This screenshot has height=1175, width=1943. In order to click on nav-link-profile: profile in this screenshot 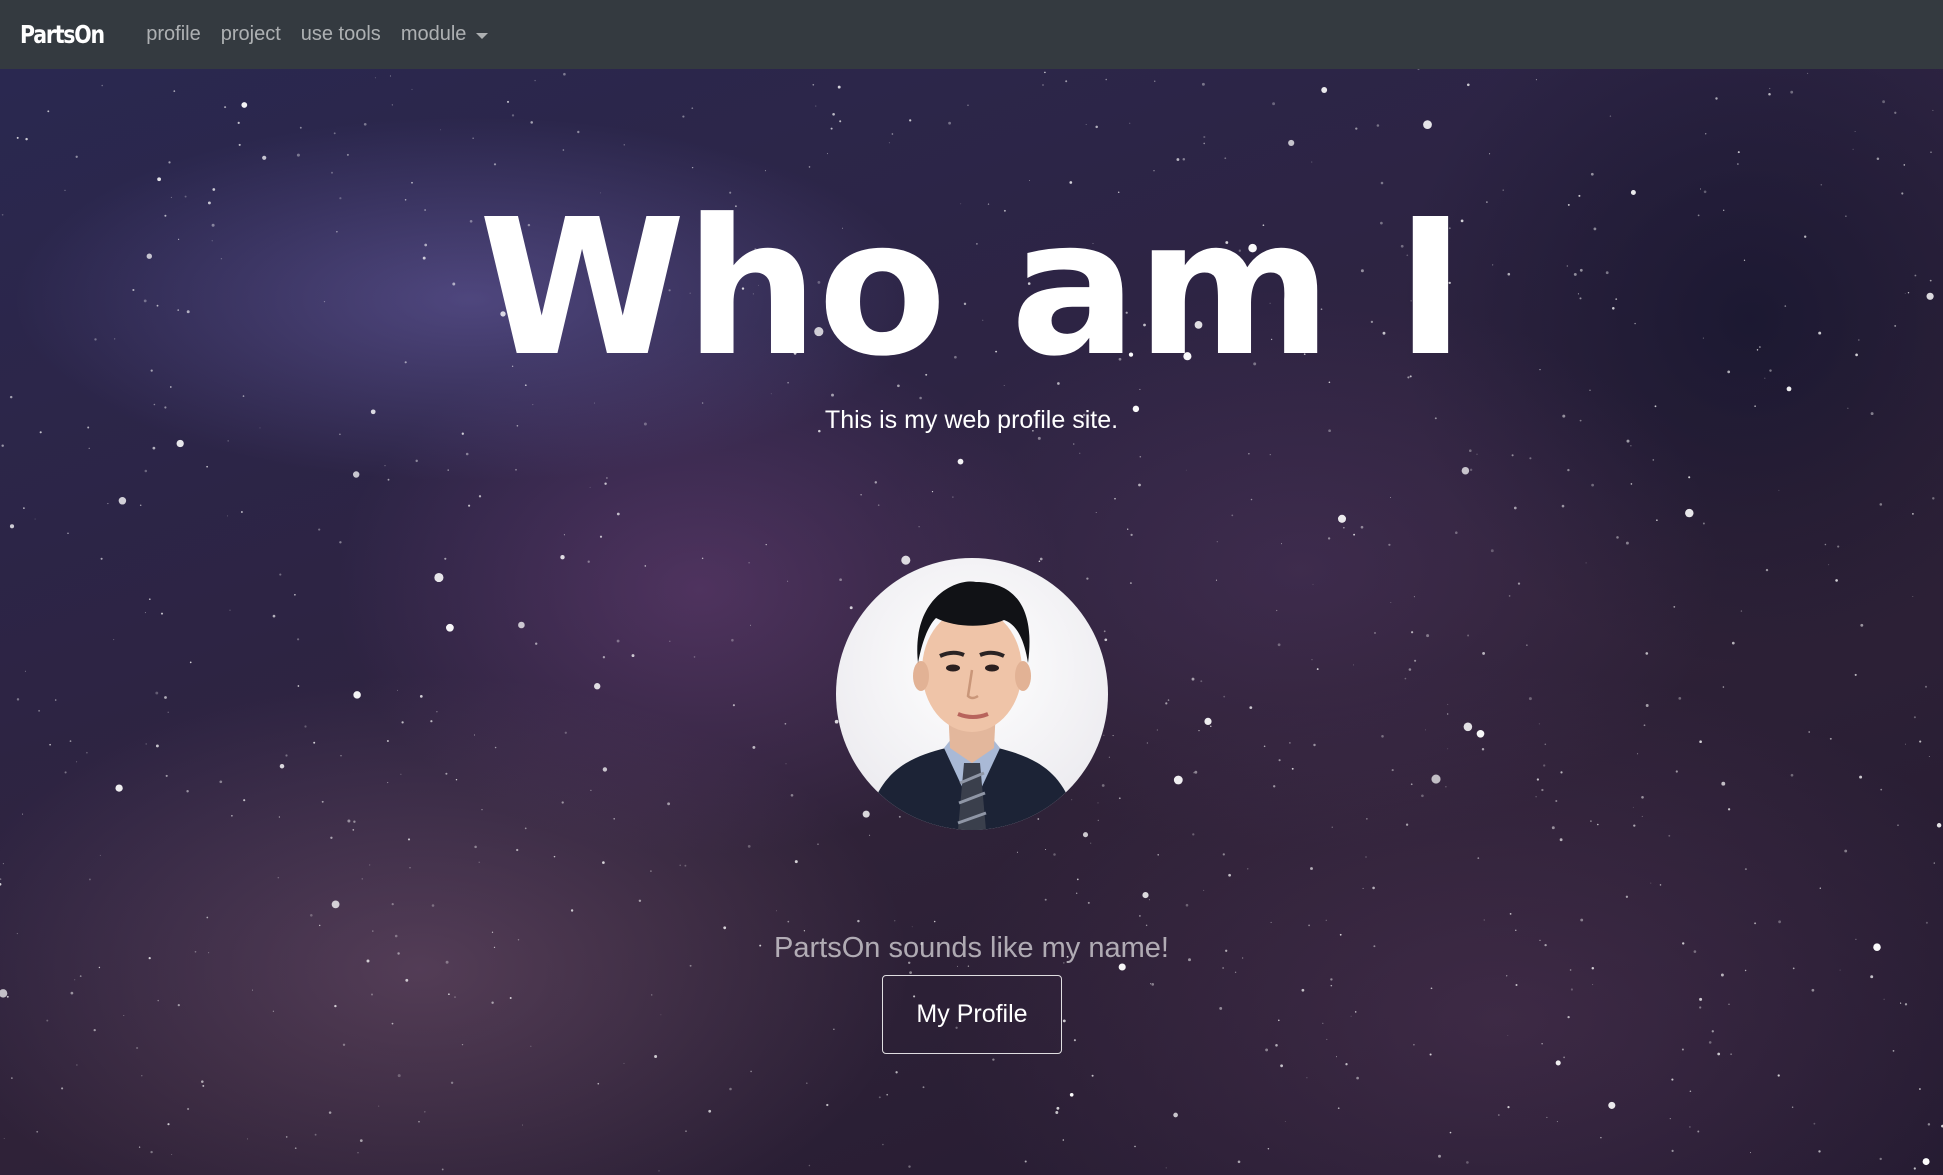, I will do `click(174, 34)`.